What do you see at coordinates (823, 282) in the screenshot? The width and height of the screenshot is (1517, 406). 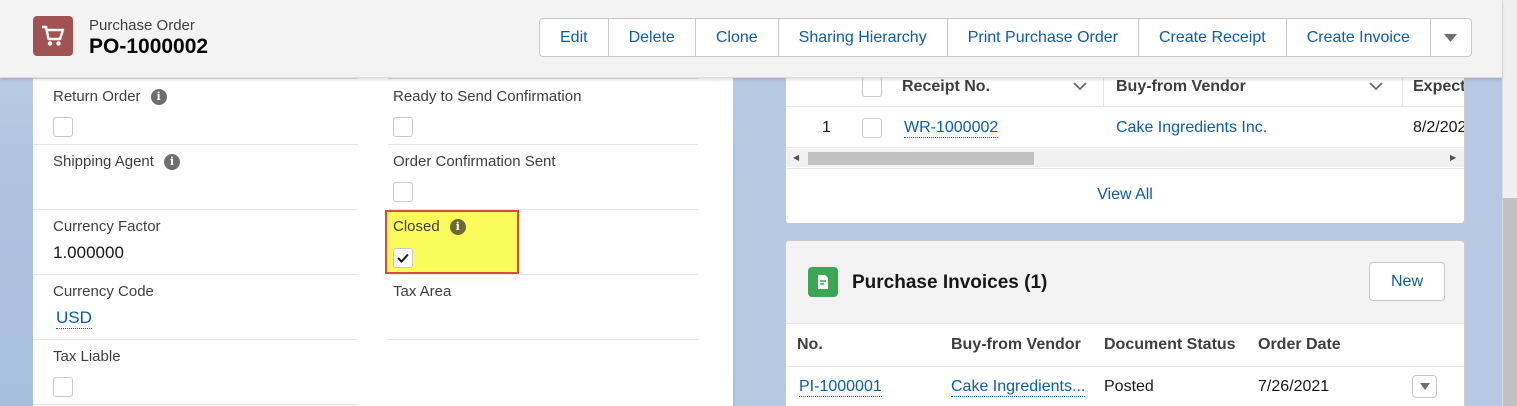 I see `invoice-icon` at bounding box center [823, 282].